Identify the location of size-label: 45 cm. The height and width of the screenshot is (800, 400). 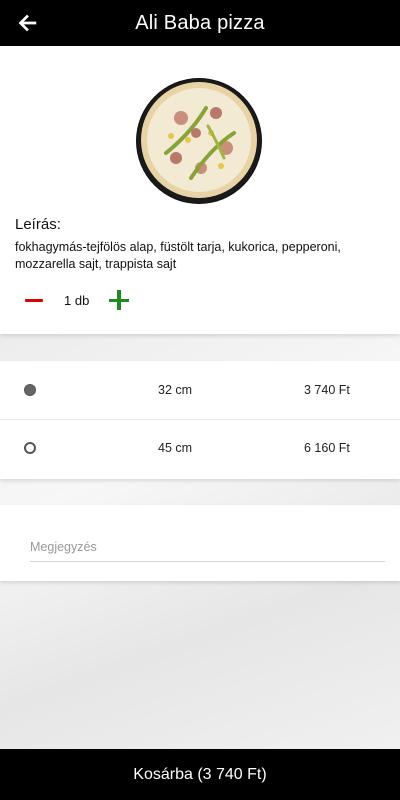
(175, 448).